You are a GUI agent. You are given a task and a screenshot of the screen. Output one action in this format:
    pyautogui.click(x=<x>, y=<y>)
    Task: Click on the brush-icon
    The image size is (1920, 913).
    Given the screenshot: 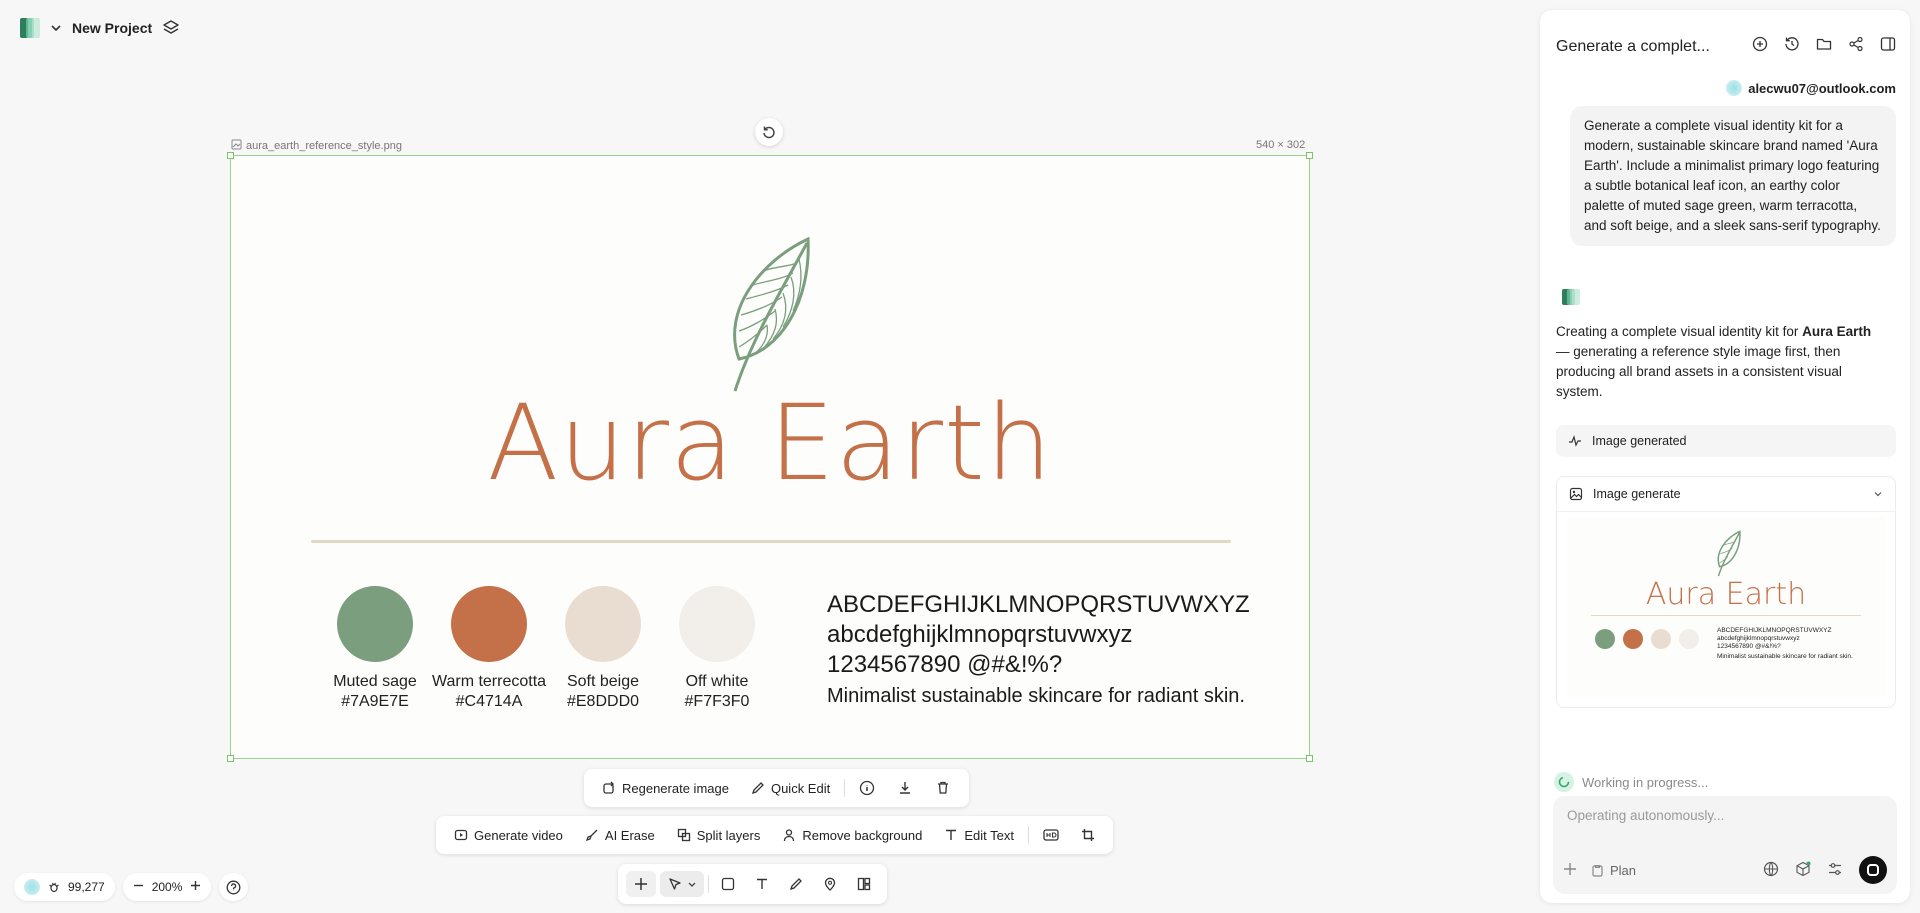 What is the action you would take?
    pyautogui.click(x=591, y=835)
    